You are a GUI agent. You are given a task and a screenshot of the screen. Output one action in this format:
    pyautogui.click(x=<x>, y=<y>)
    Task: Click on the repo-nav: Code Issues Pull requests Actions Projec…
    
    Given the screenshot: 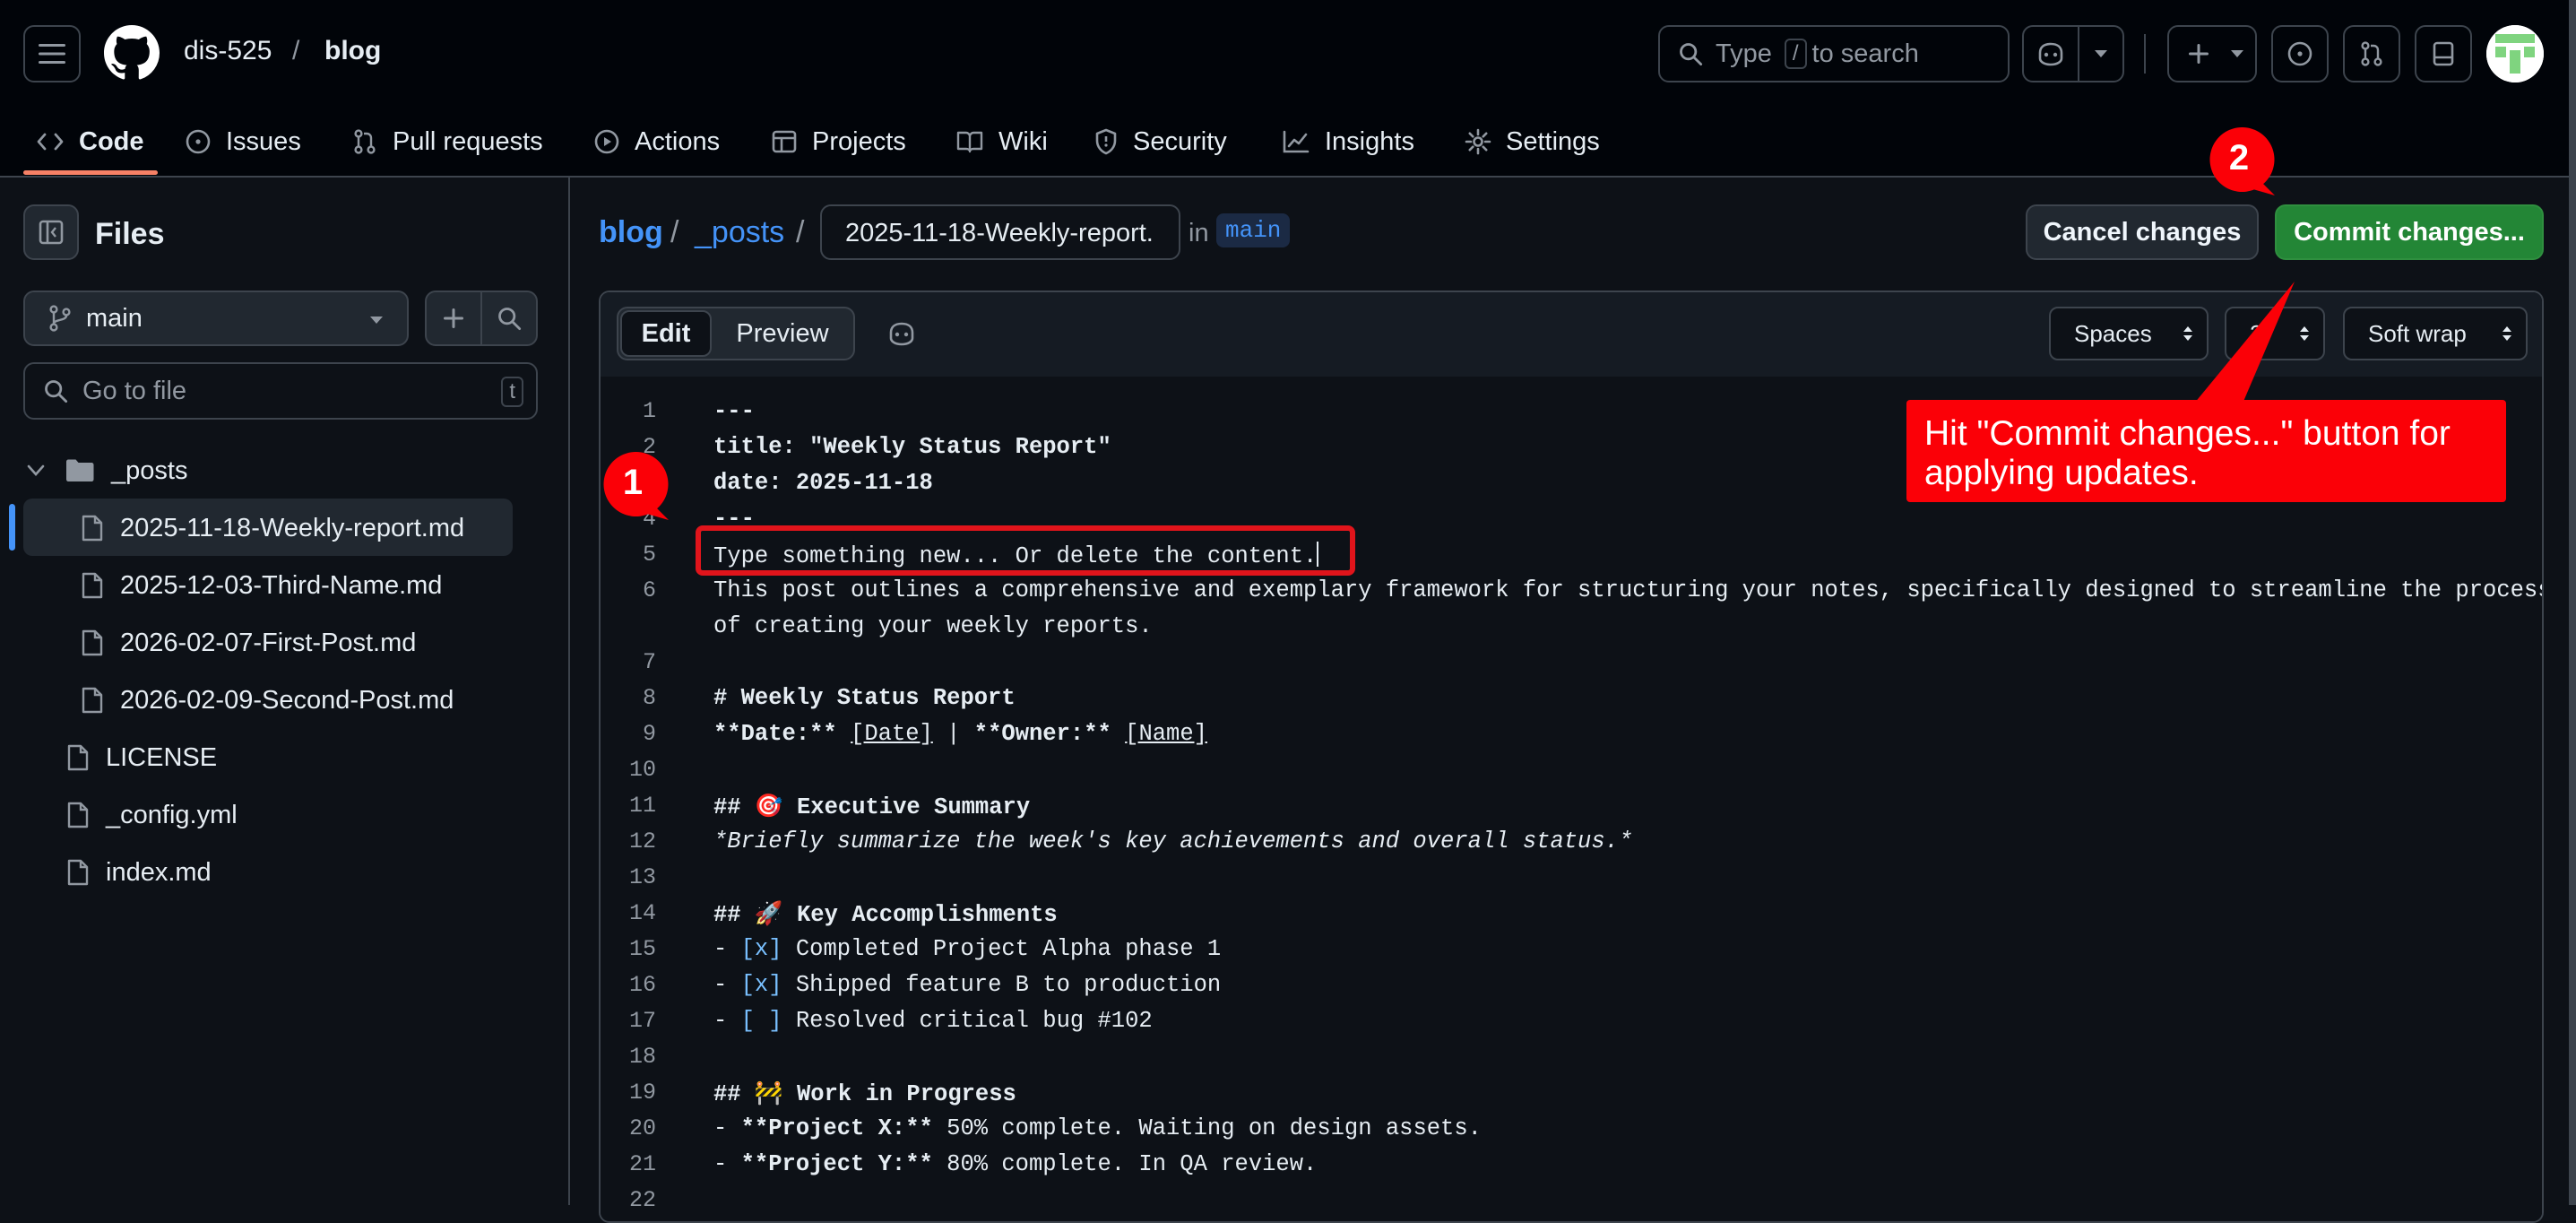 What is the action you would take?
    pyautogui.click(x=1288, y=143)
    